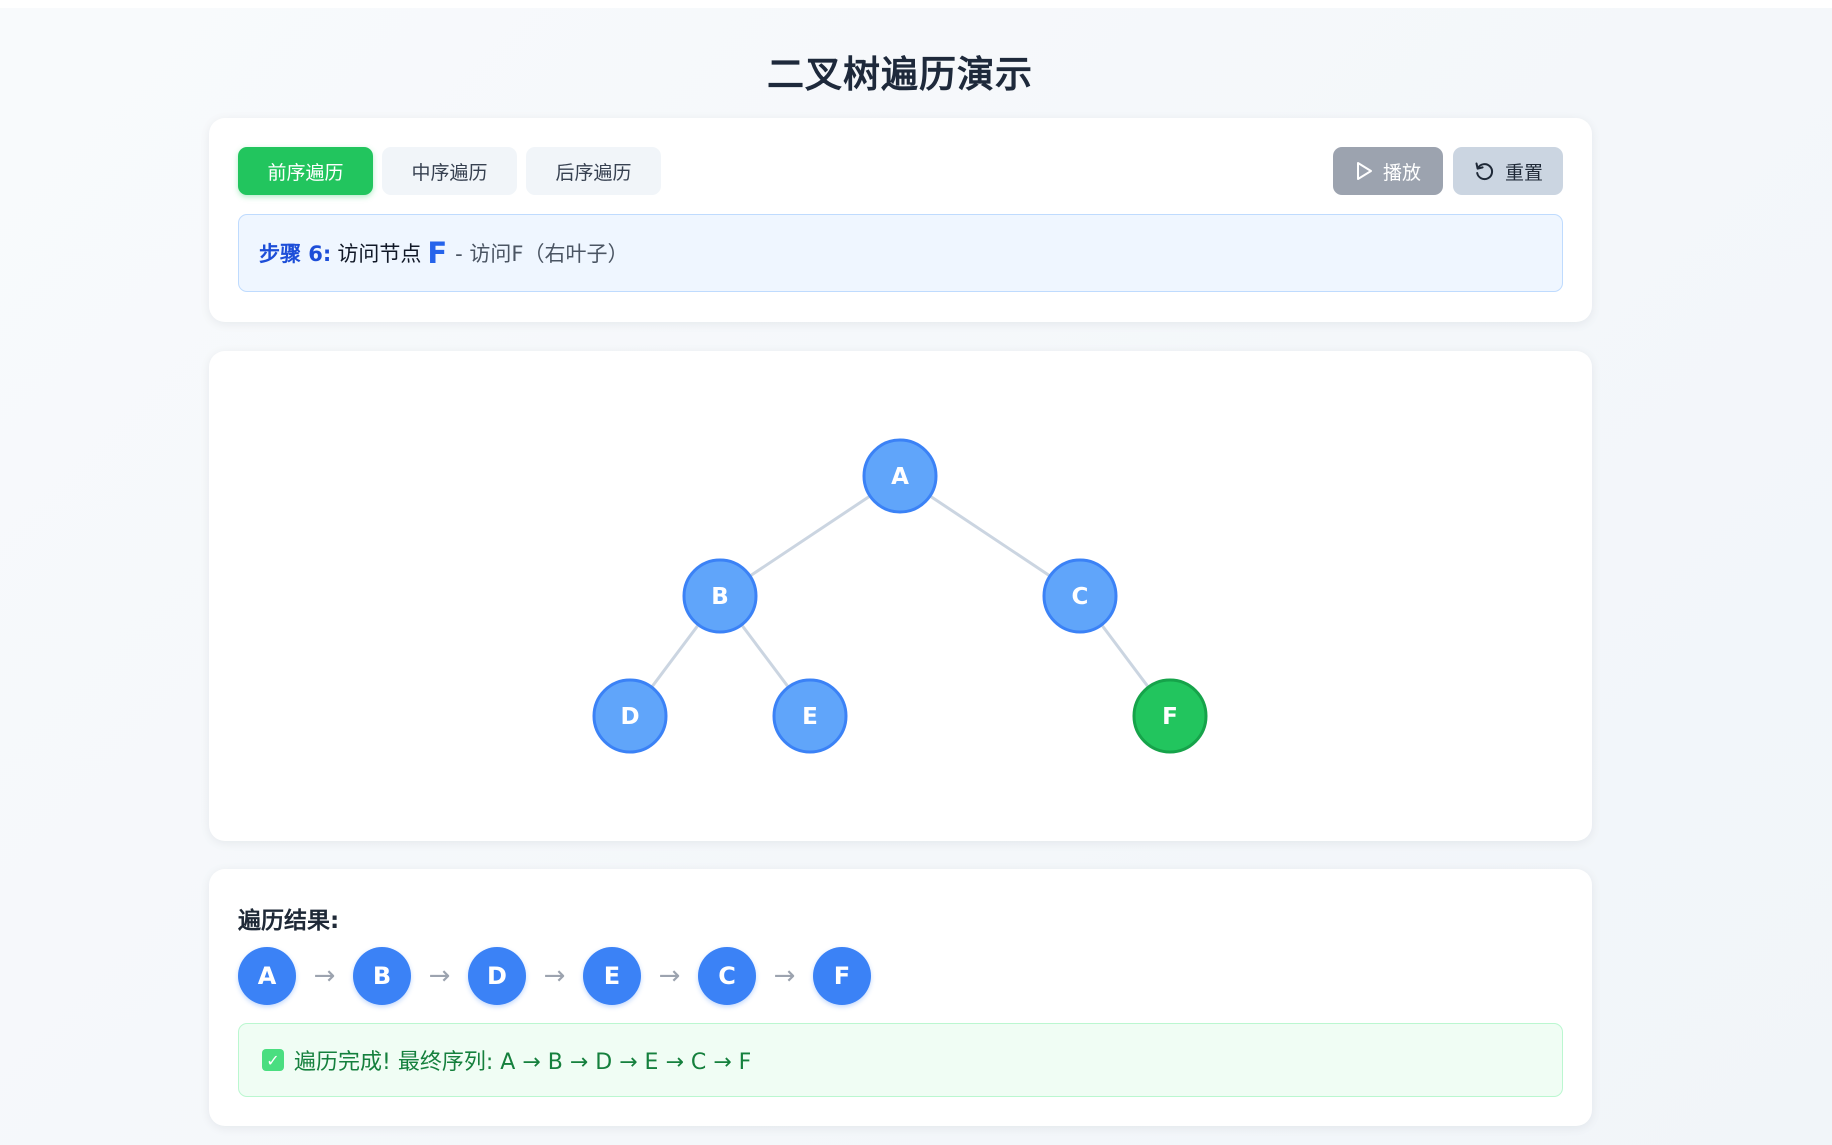 The height and width of the screenshot is (1145, 1832). I want to click on tree-node-e: E, so click(810, 716).